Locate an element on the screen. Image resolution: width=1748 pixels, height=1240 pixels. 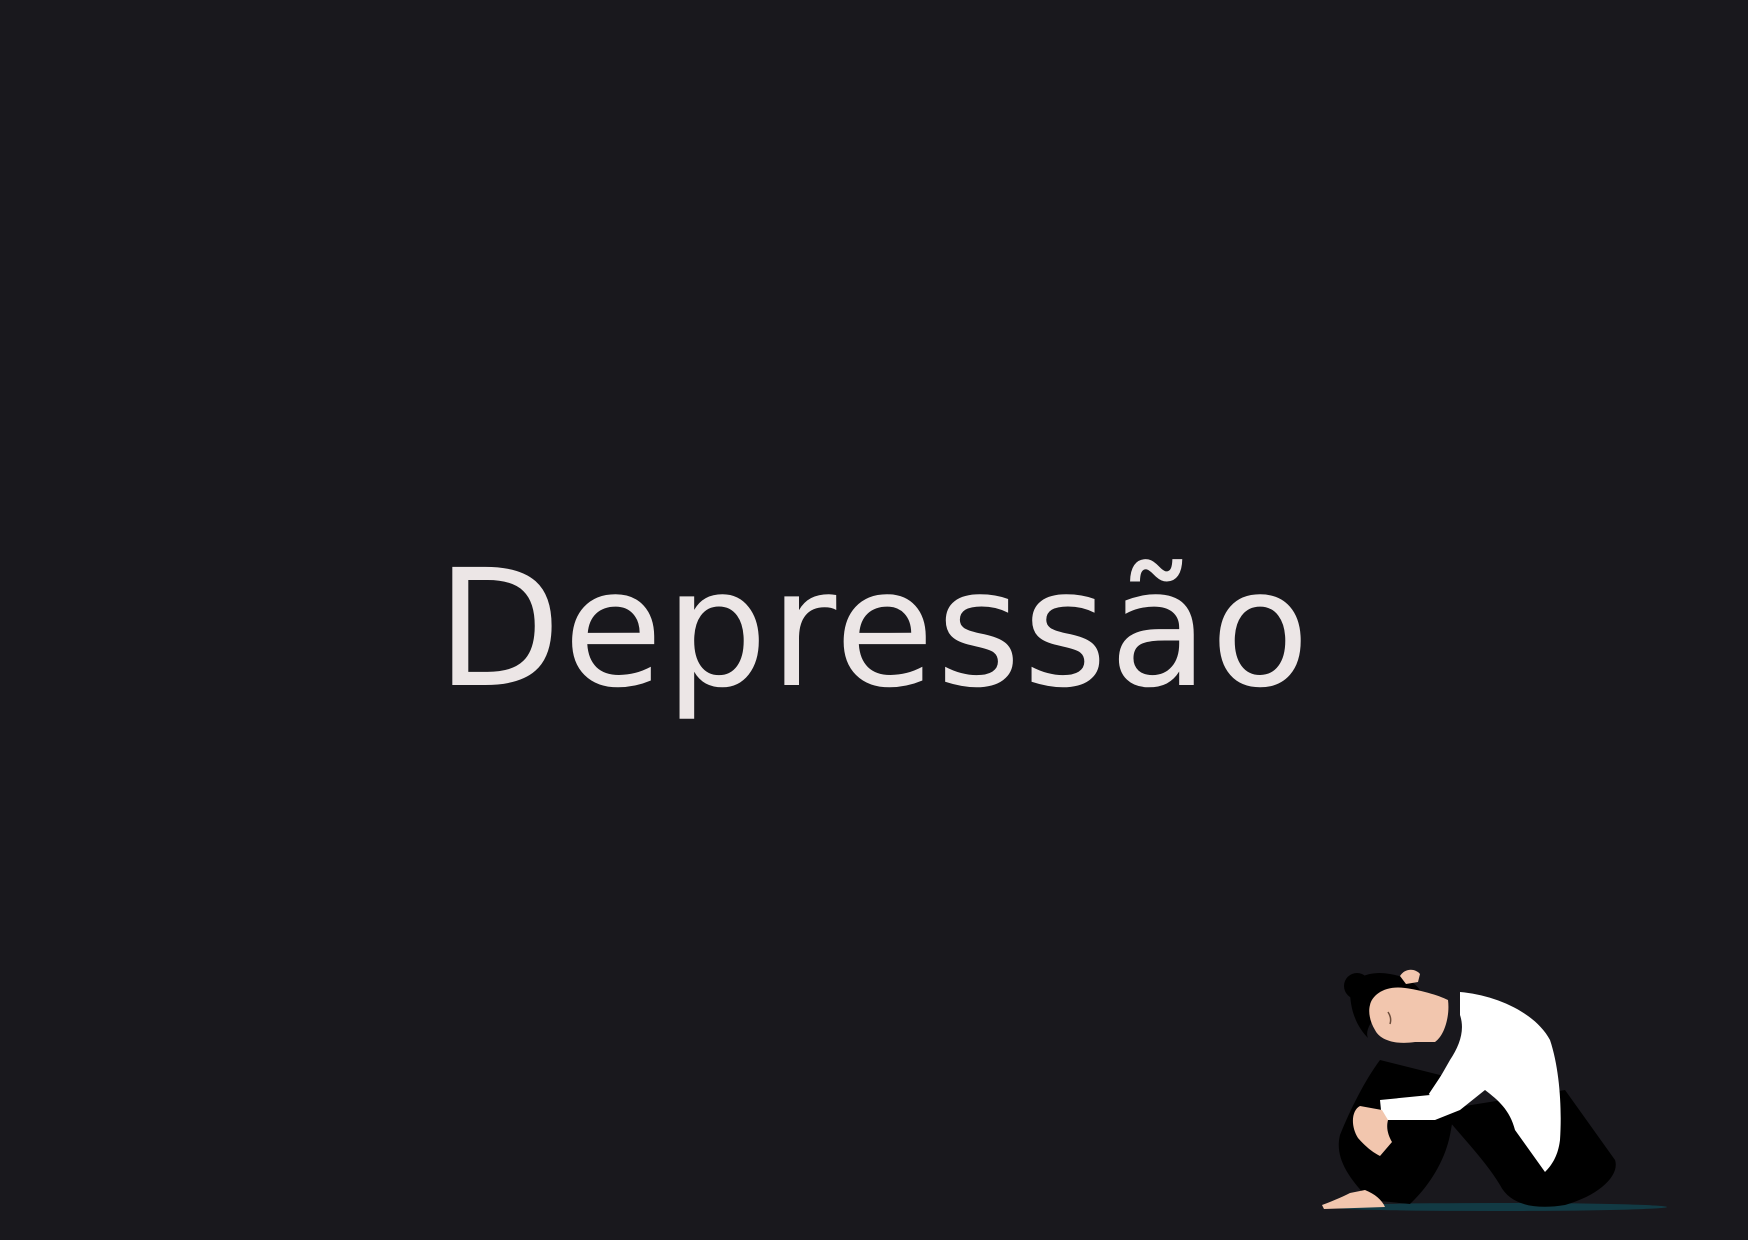
slide-title: Depressão is located at coordinates (874, 630).